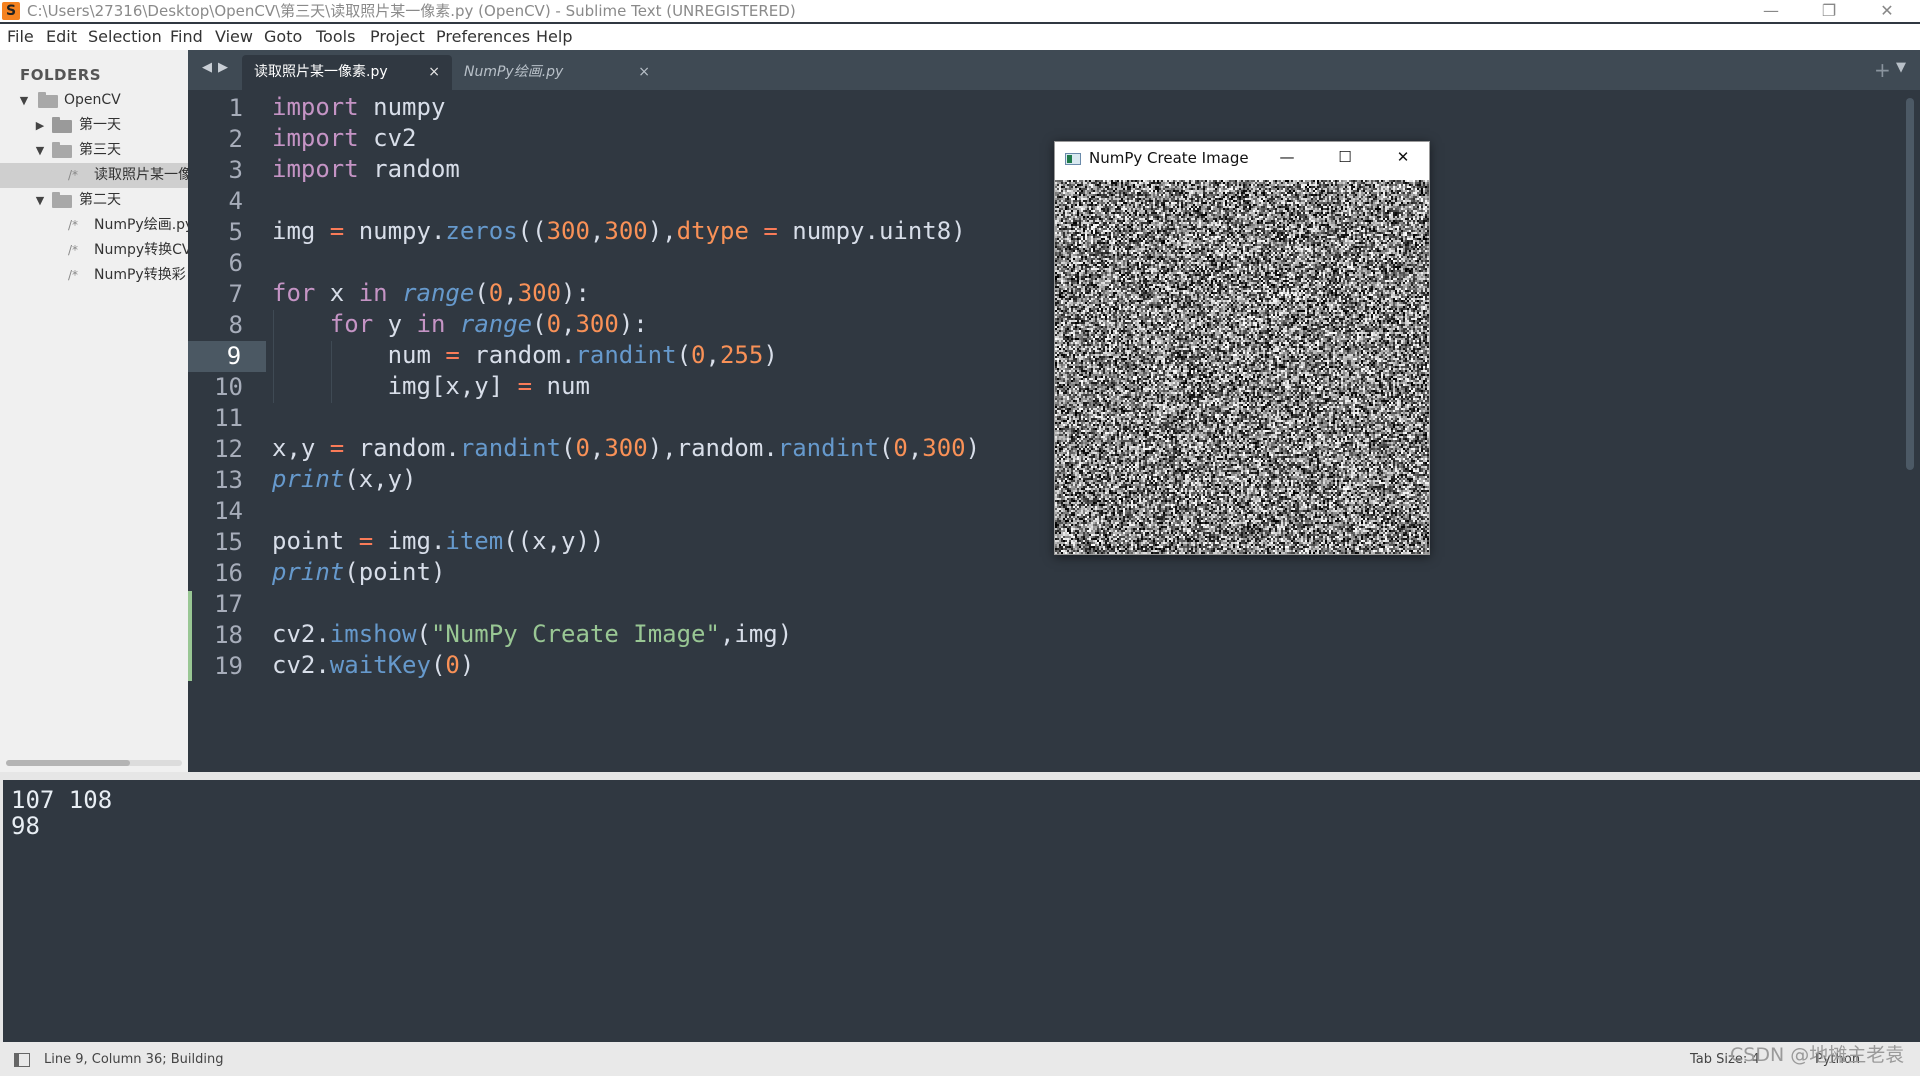 The height and width of the screenshot is (1076, 1920). Describe the element at coordinates (215, 418) in the screenshot. I see `line-number: 11` at that location.